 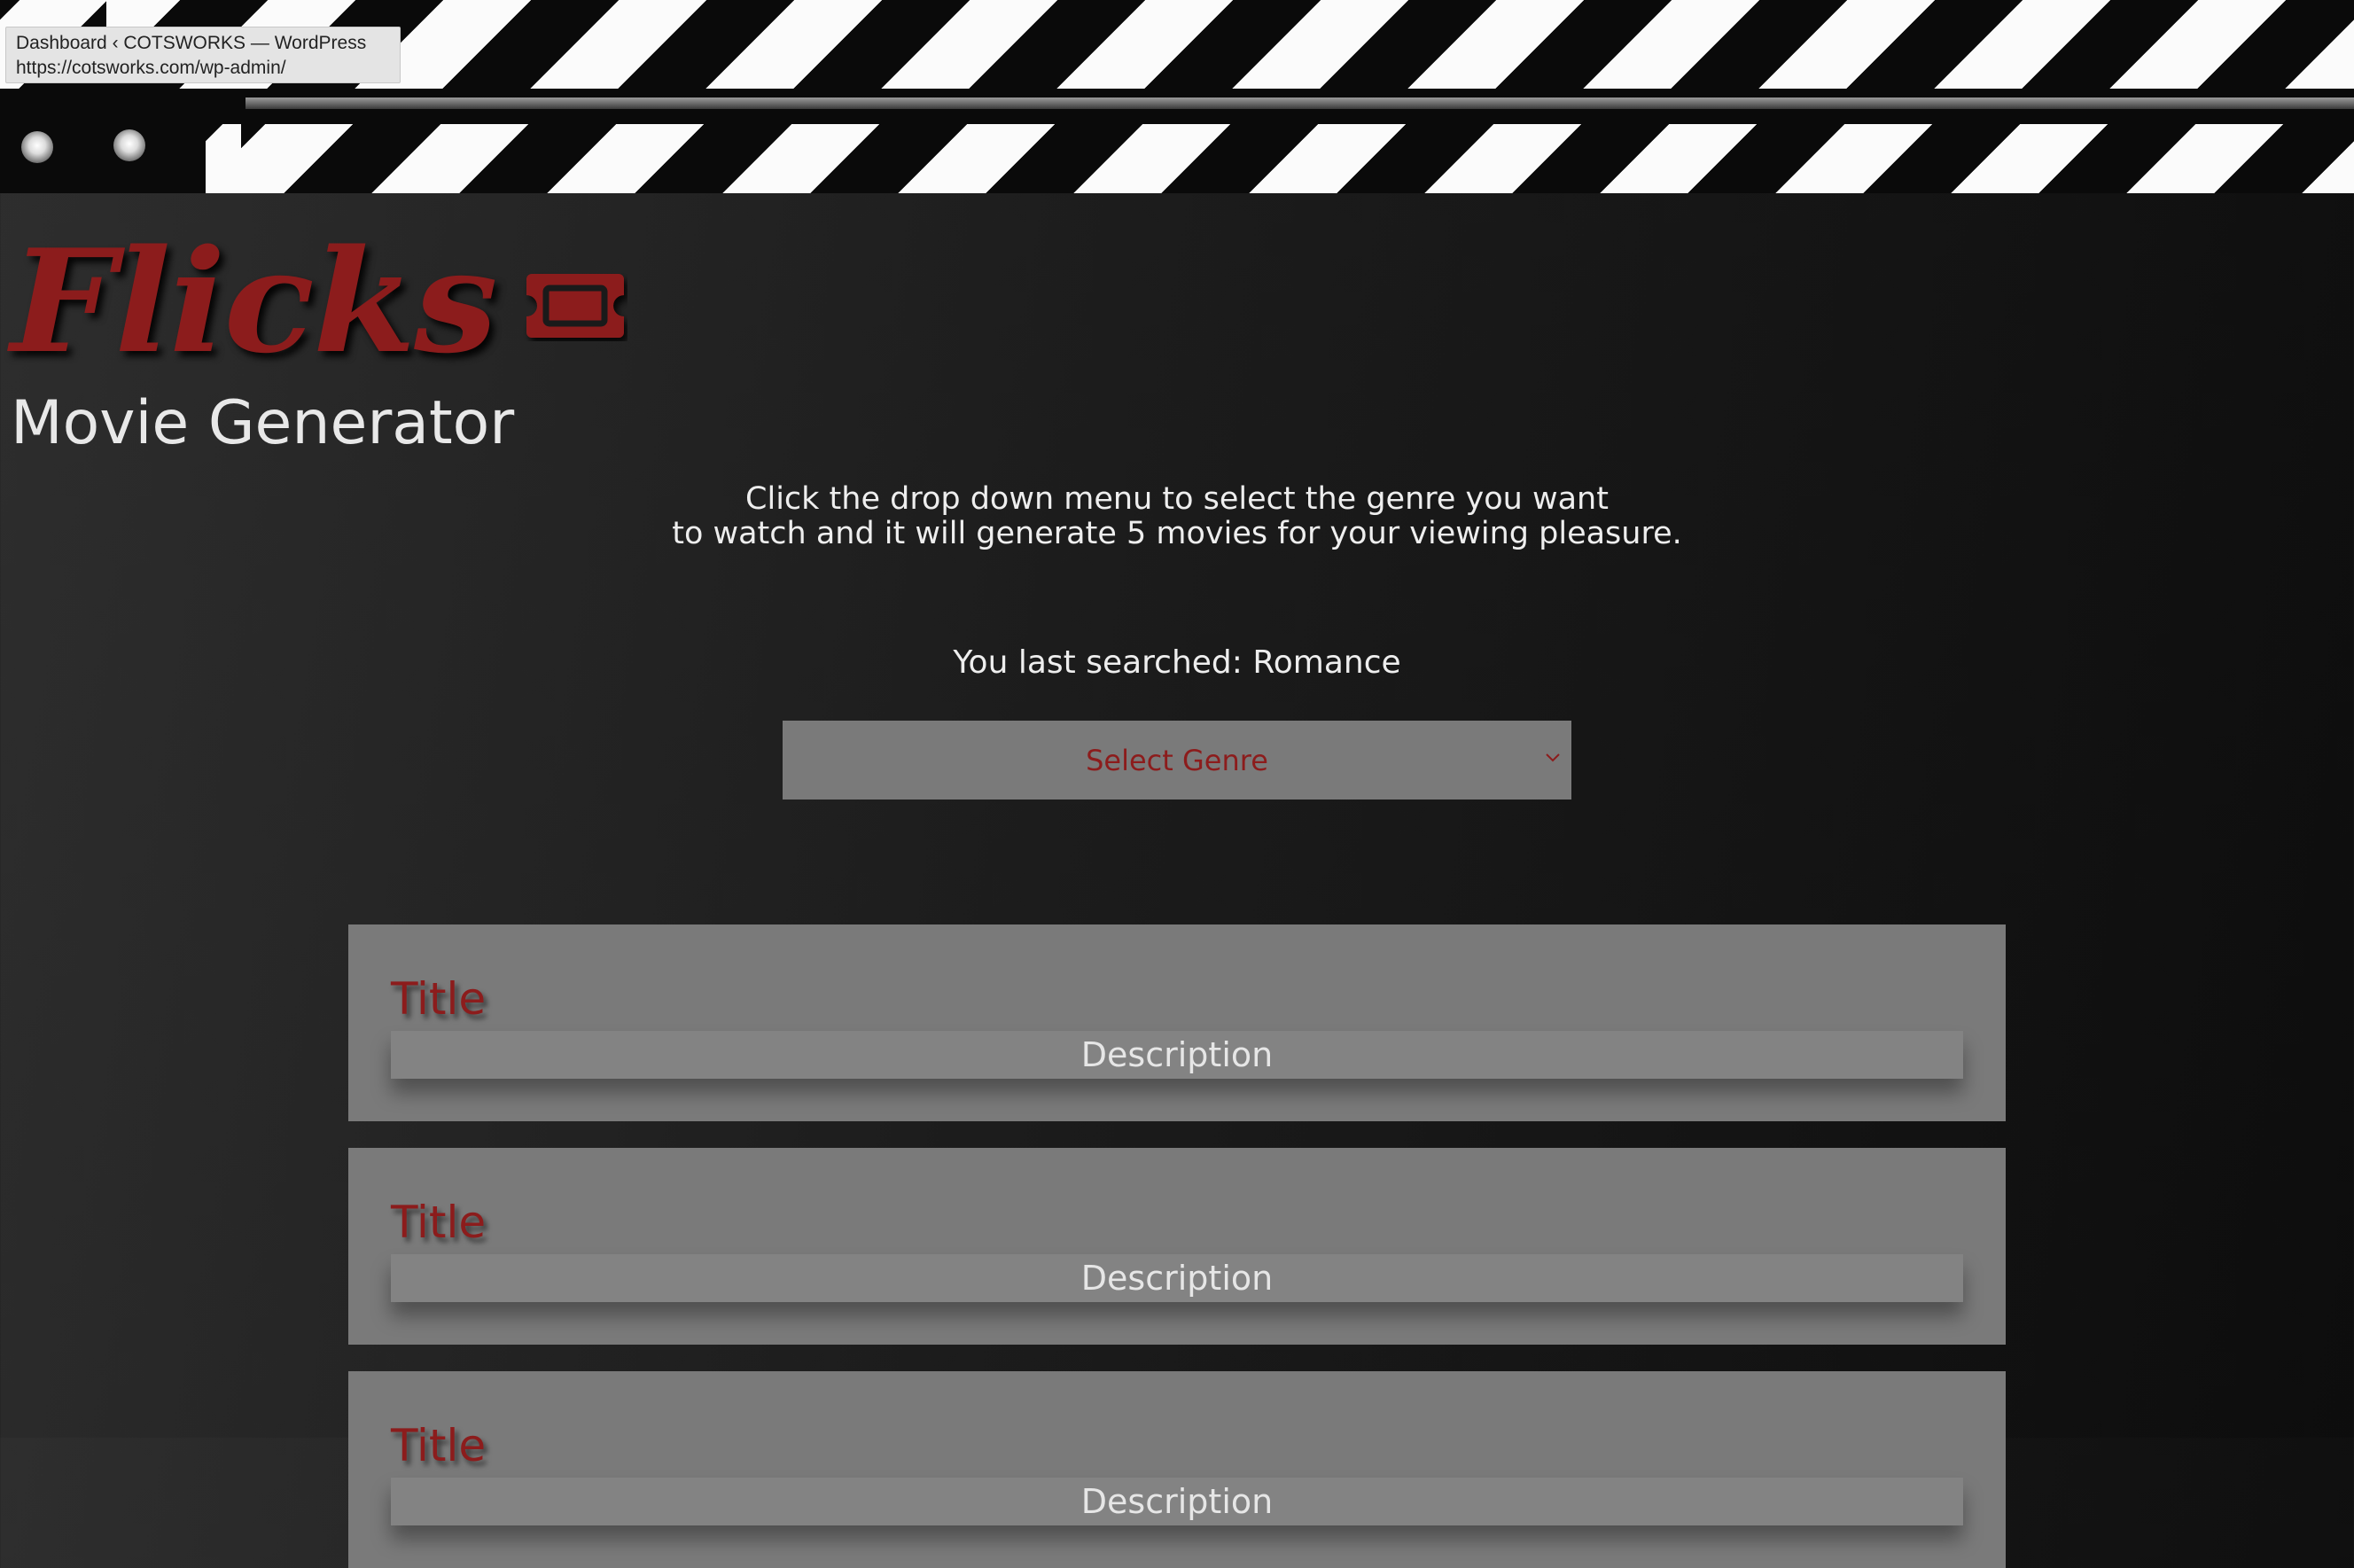 What do you see at coordinates (1177, 662) in the screenshot?
I see `last-searched-text: You last searched: Romance` at bounding box center [1177, 662].